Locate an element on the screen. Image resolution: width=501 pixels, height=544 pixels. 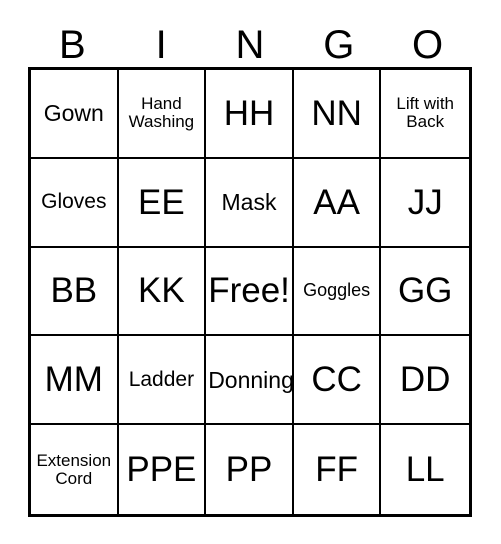
bingo-cell-label: Goggles is located at coordinates (337, 290).